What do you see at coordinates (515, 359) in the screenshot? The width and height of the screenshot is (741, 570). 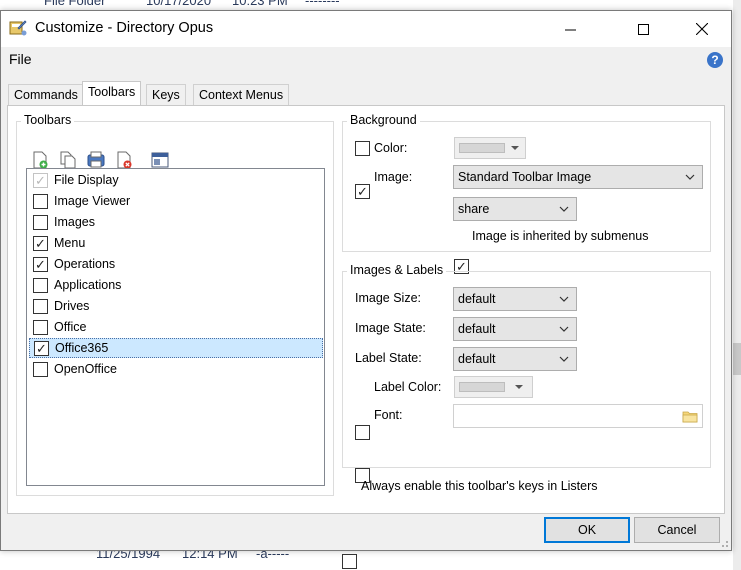 I see `label-state-select: default` at bounding box center [515, 359].